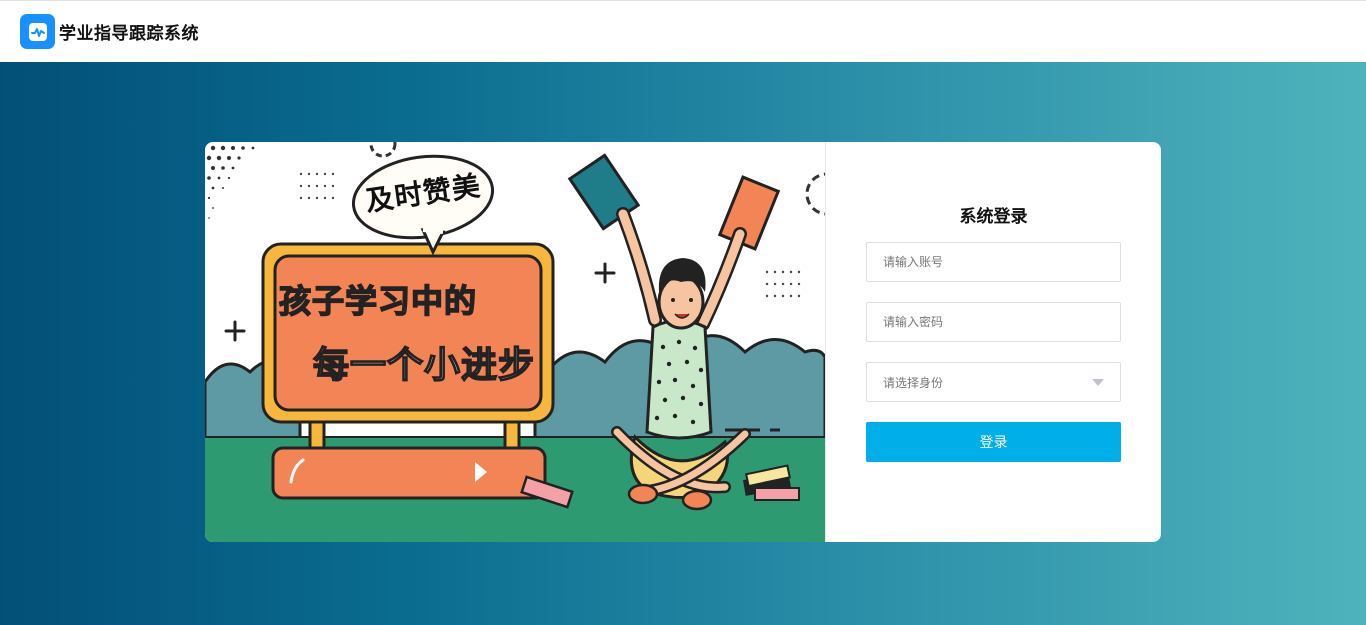 The width and height of the screenshot is (1366, 625). Describe the element at coordinates (37, 31) in the screenshot. I see `app-logo-icon` at that location.